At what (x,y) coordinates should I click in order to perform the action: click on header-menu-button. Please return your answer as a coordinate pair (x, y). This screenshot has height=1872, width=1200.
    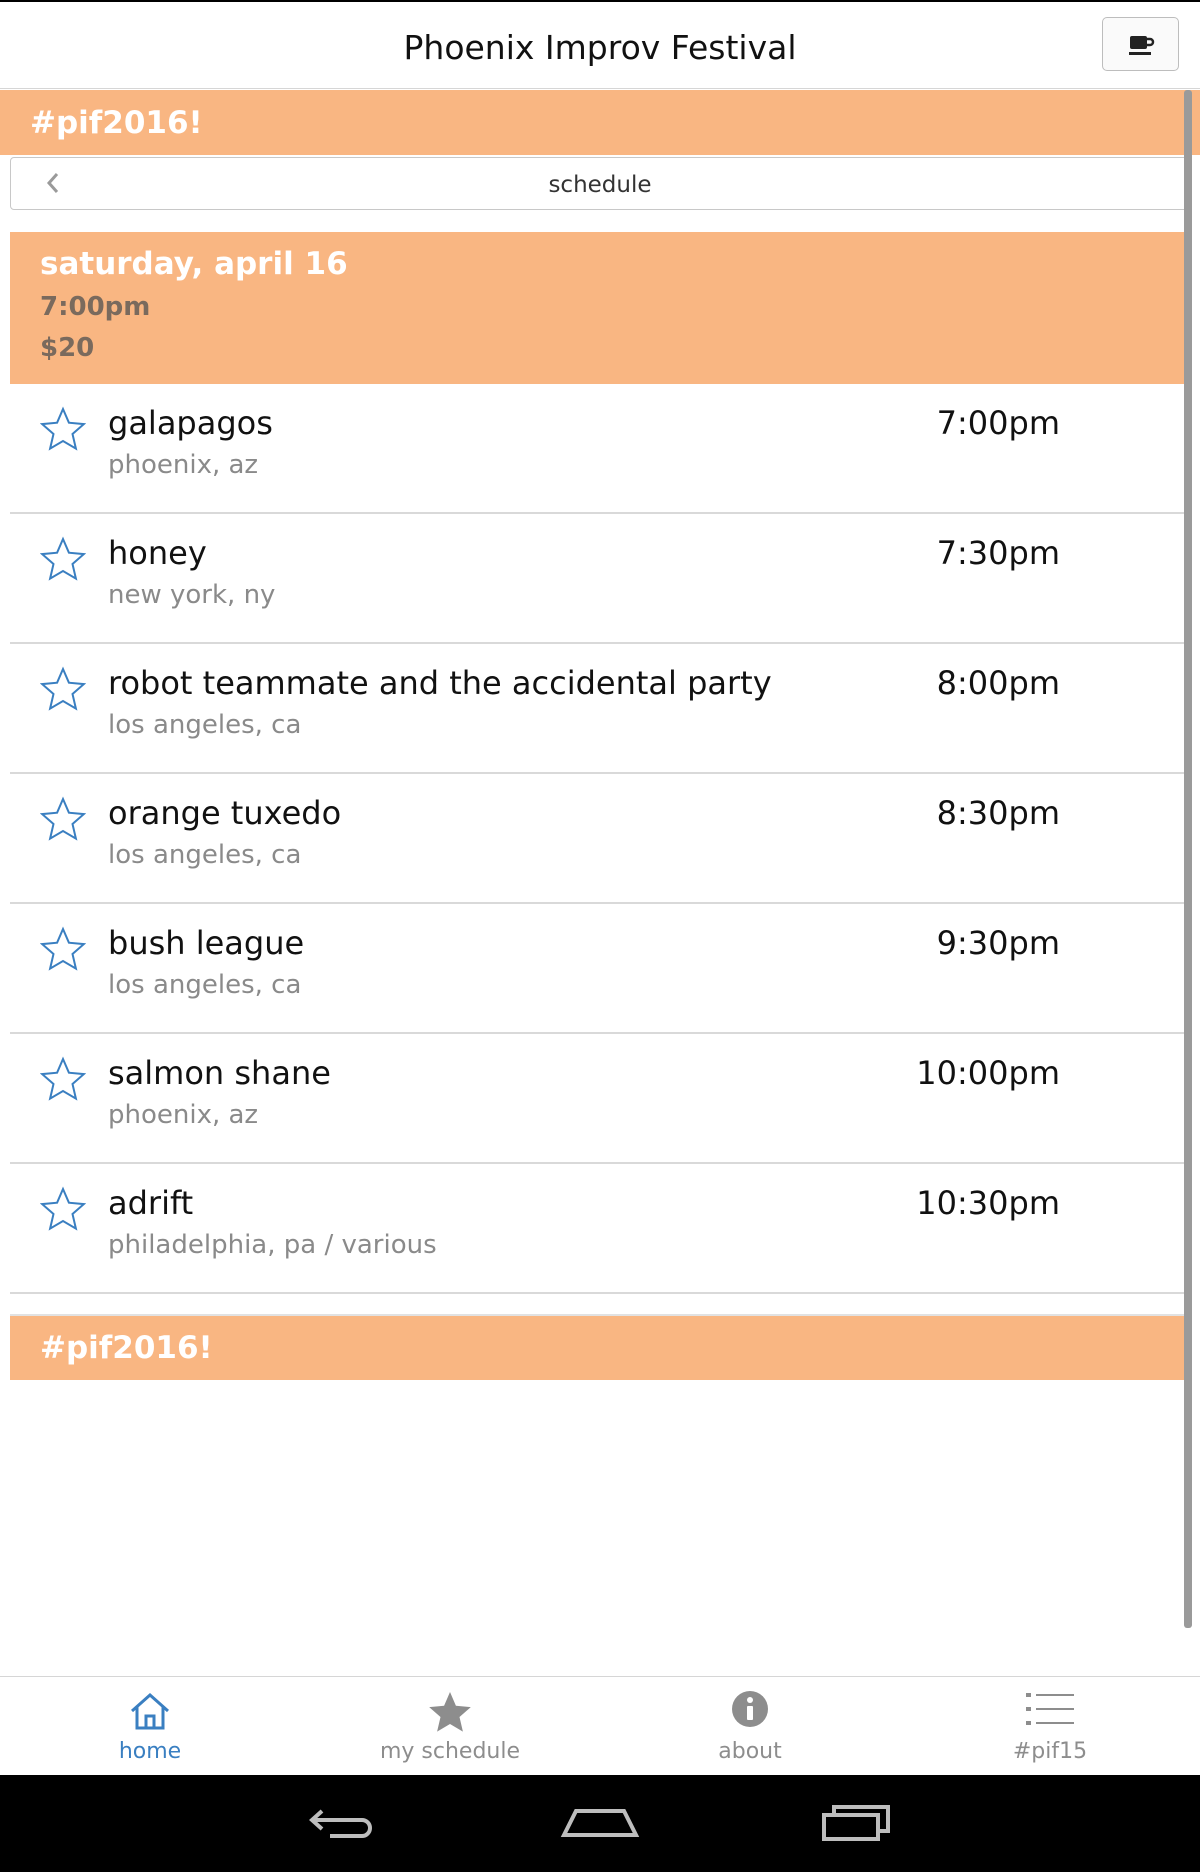
    Looking at the image, I should click on (1140, 44).